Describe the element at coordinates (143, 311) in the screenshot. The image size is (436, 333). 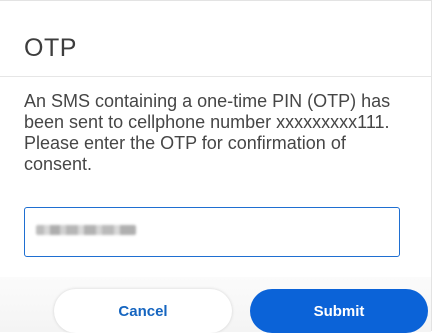
I see `cancel-button: Cancel` at that location.